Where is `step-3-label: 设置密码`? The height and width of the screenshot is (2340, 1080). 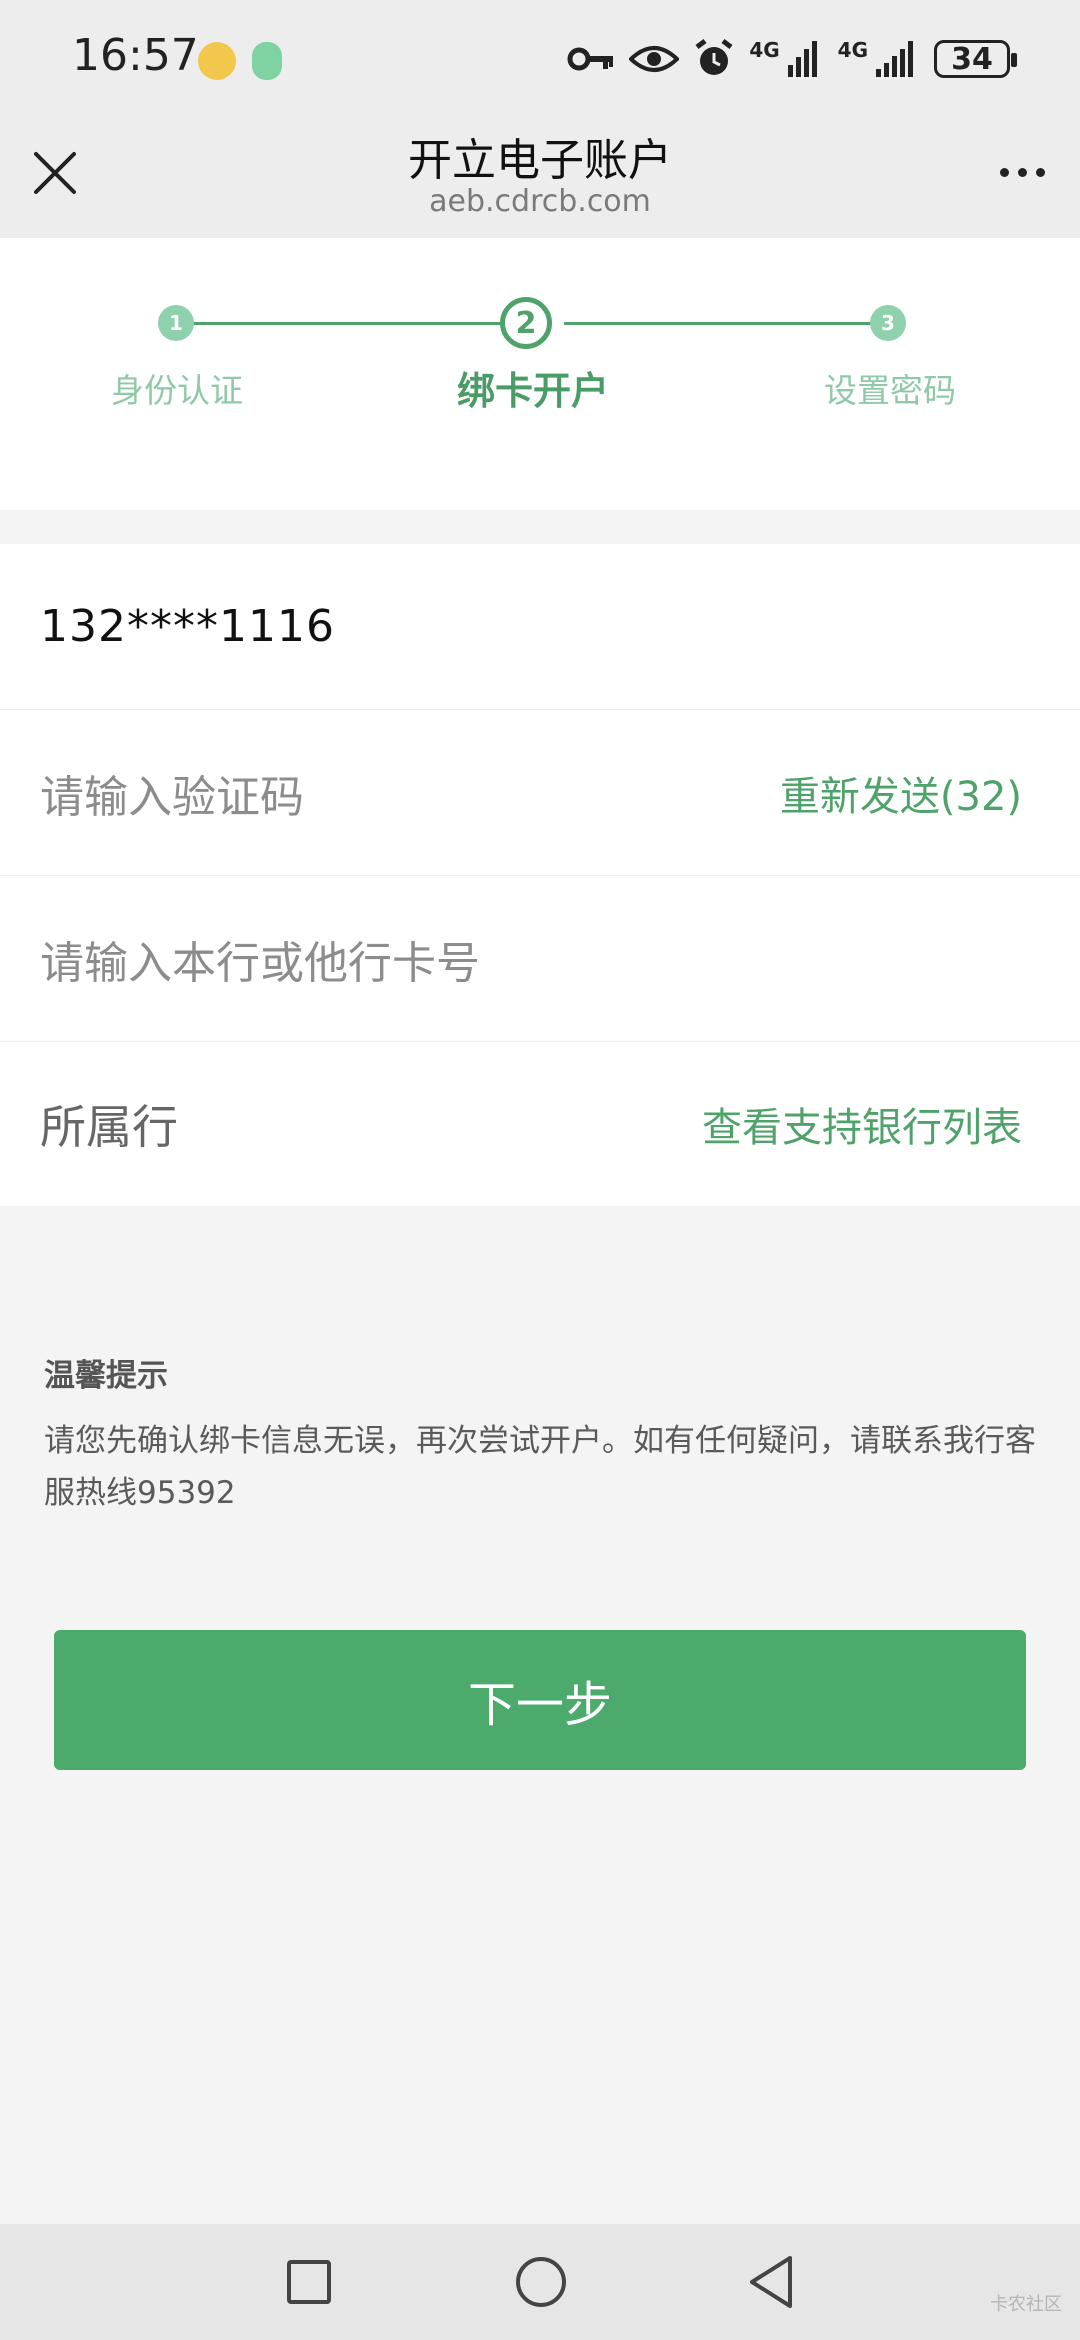
step-3-label: 设置密码 is located at coordinates (890, 390).